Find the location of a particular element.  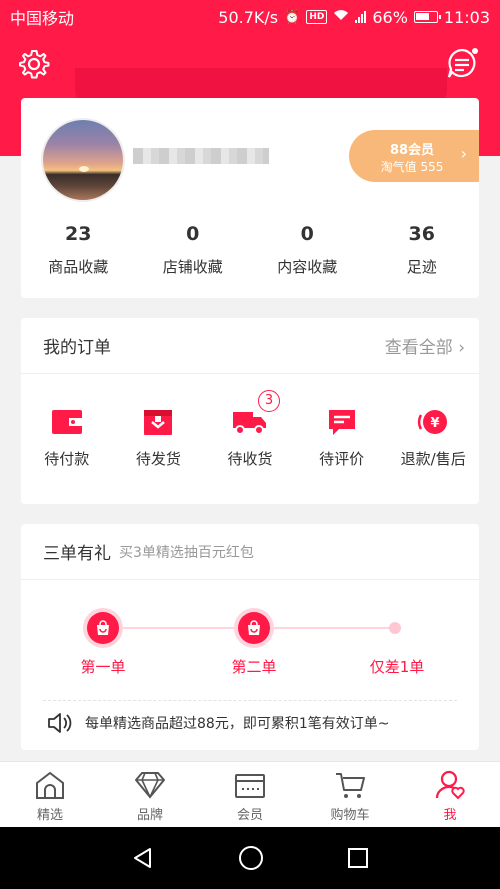

tab-label: 会员 is located at coordinates (249, 815).